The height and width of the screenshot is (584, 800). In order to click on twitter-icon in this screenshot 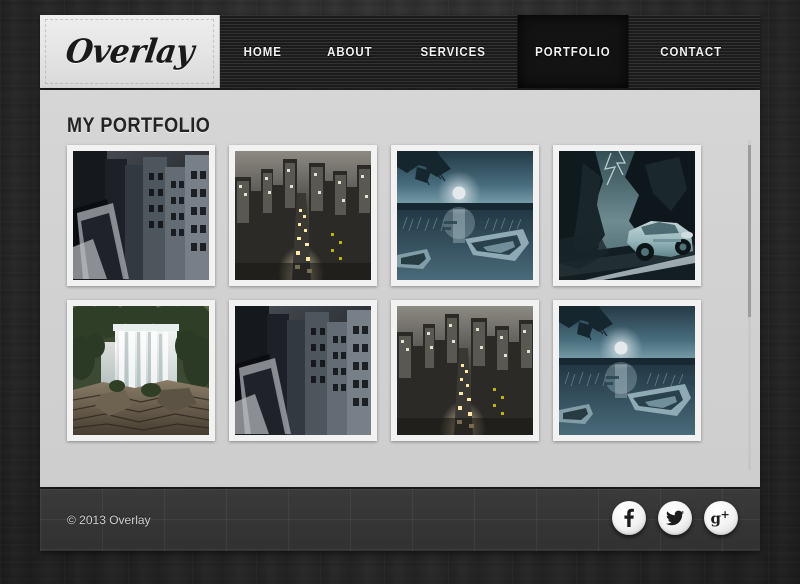, I will do `click(675, 518)`.